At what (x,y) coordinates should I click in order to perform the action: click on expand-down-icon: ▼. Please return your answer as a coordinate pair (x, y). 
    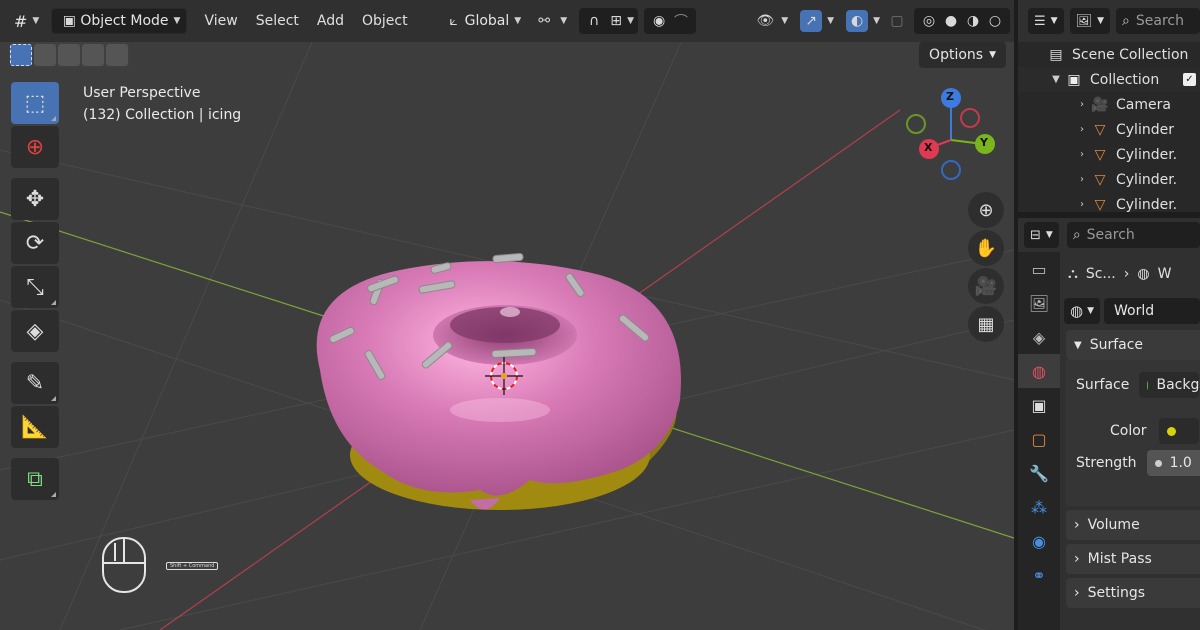
    Looking at the image, I should click on (1056, 79).